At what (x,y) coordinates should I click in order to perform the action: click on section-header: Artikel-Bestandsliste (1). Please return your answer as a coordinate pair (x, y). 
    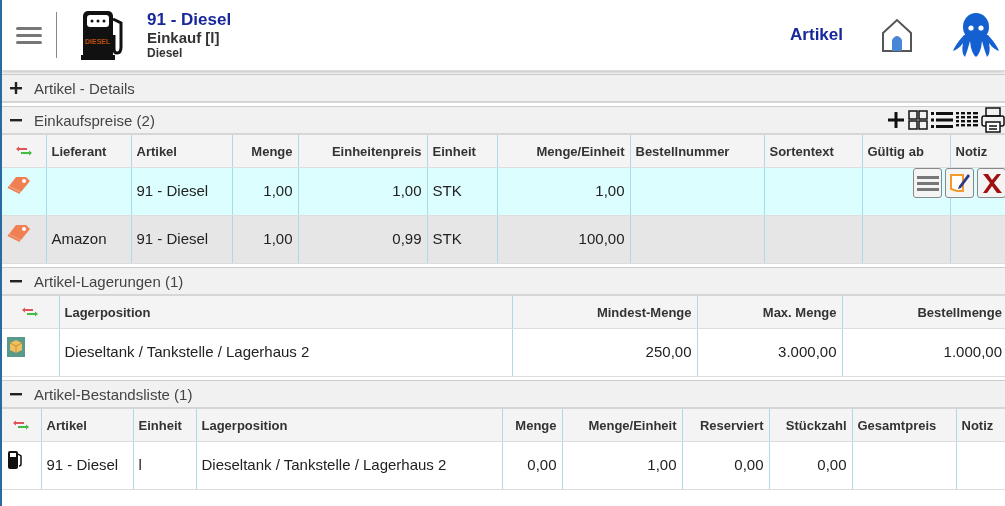
    Looking at the image, I should click on (503, 394).